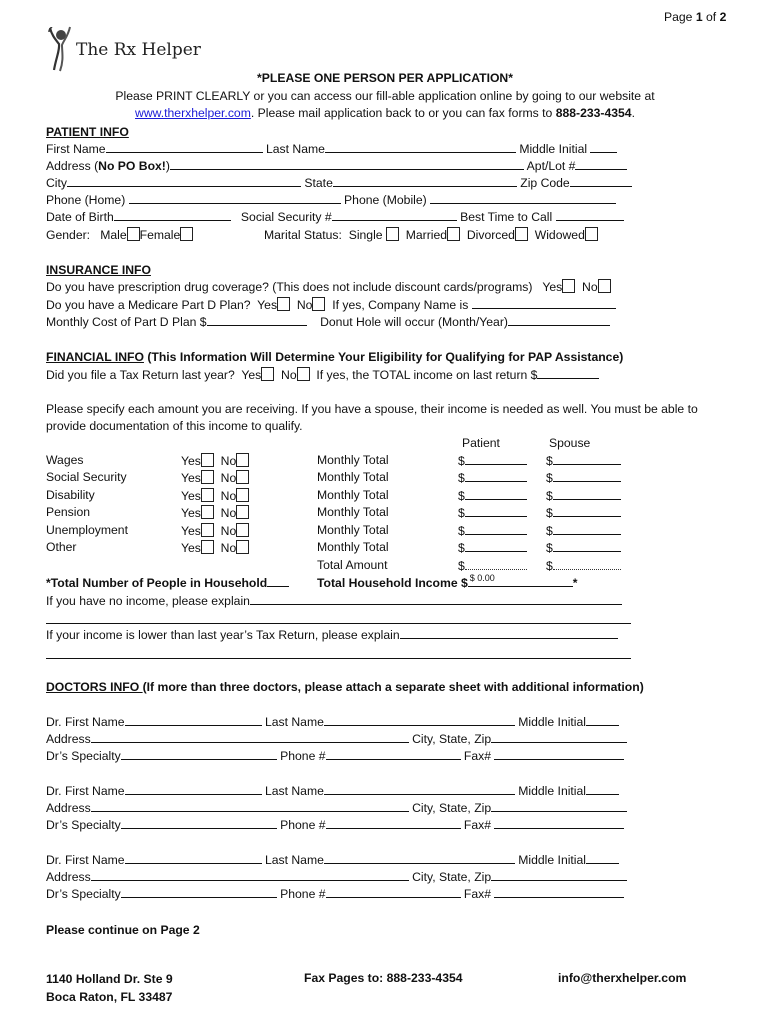 This screenshot has width=770, height=1024. Describe the element at coordinates (604, 147) in the screenshot. I see `middle-initial-field` at that location.